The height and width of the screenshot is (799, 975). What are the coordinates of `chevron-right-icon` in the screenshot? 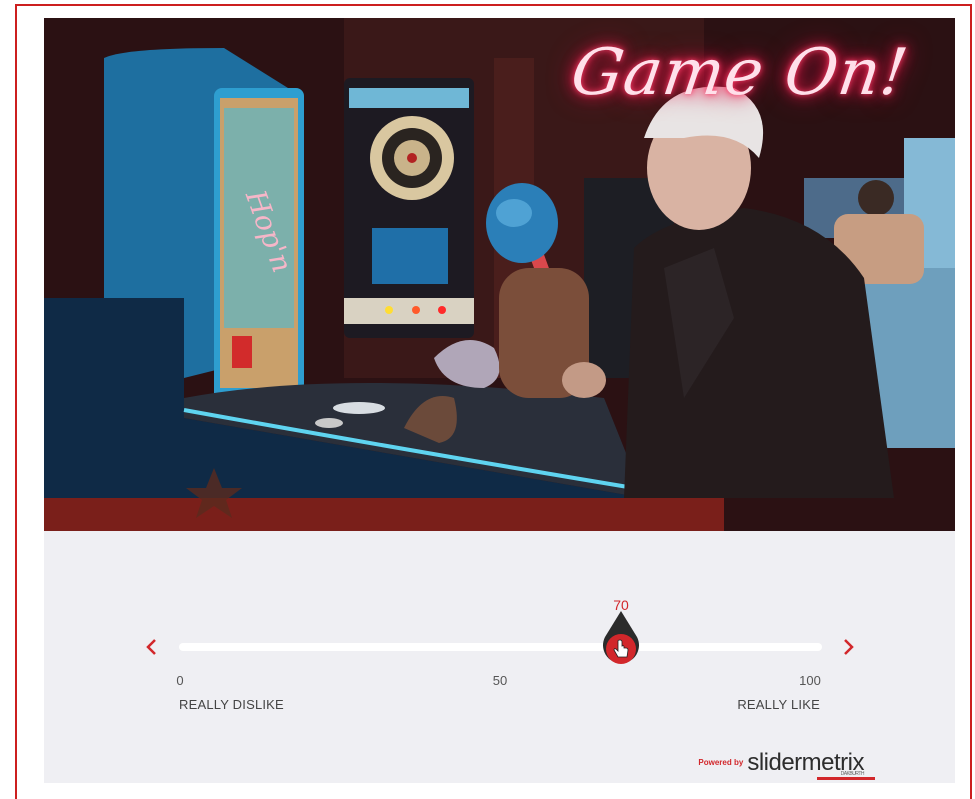 It's located at (848, 647).